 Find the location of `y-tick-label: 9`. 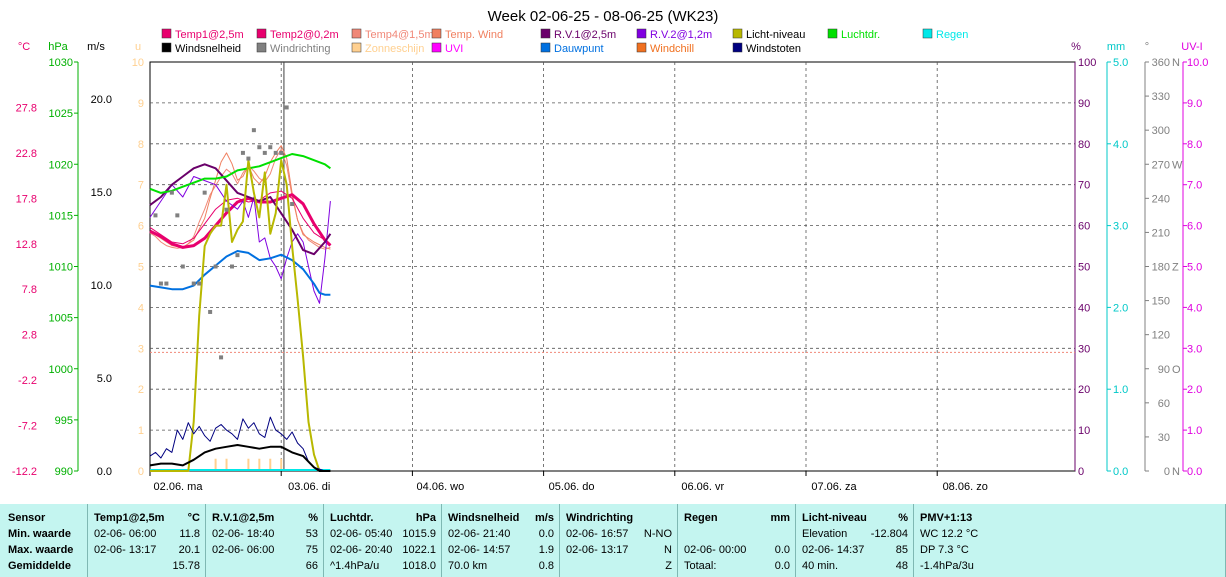

y-tick-label: 9 is located at coordinates (141, 104).